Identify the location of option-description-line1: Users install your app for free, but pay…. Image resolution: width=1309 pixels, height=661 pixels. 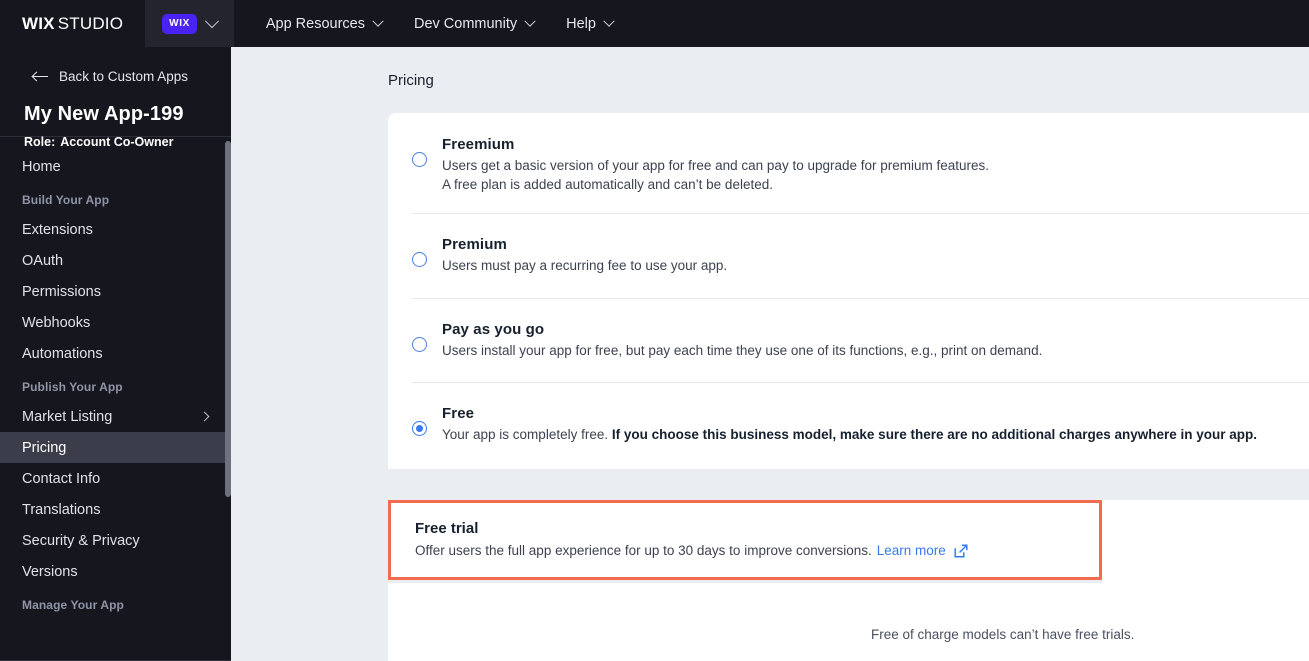
(742, 350).